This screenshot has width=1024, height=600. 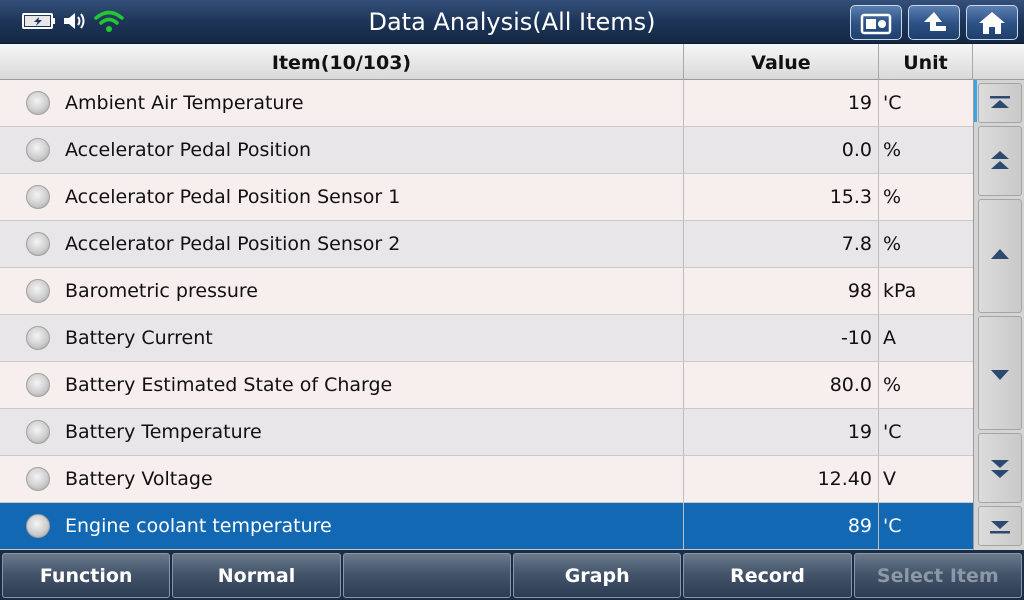 What do you see at coordinates (198, 526) in the screenshot?
I see `row-item-name: Engine coolant temperature` at bounding box center [198, 526].